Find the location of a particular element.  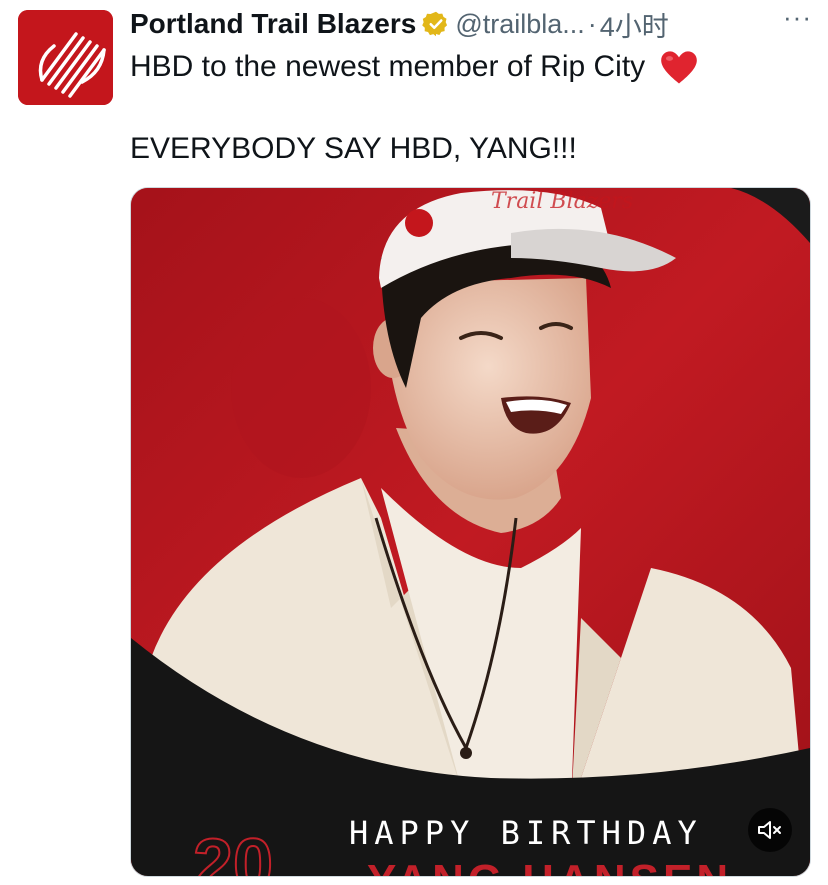

jersey-number: 20 is located at coordinates (233, 850).